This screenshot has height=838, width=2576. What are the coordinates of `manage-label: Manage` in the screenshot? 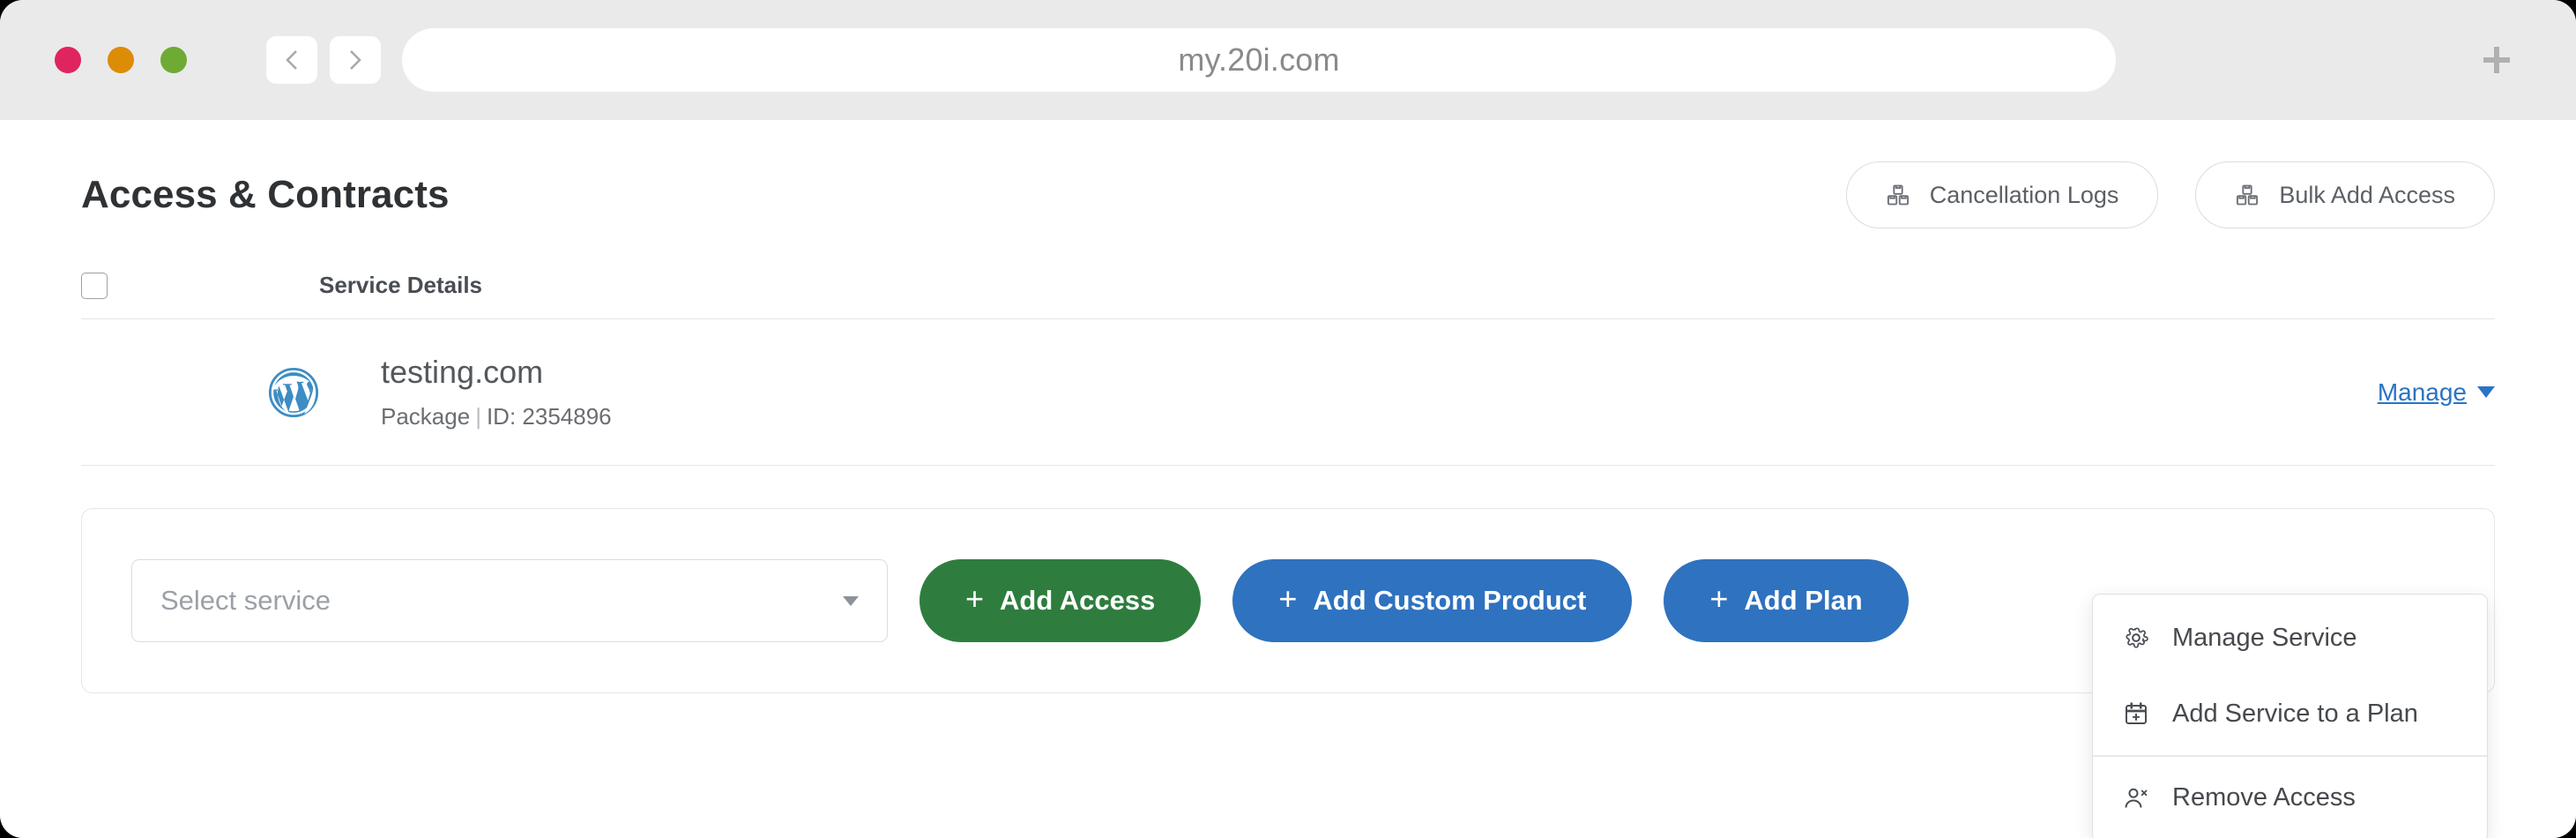 It's located at (2422, 392).